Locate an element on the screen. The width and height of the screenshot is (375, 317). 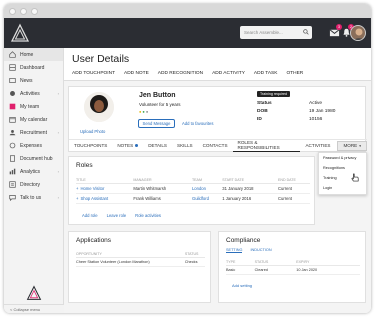
add-role-link: Add role is located at coordinates (90, 215).